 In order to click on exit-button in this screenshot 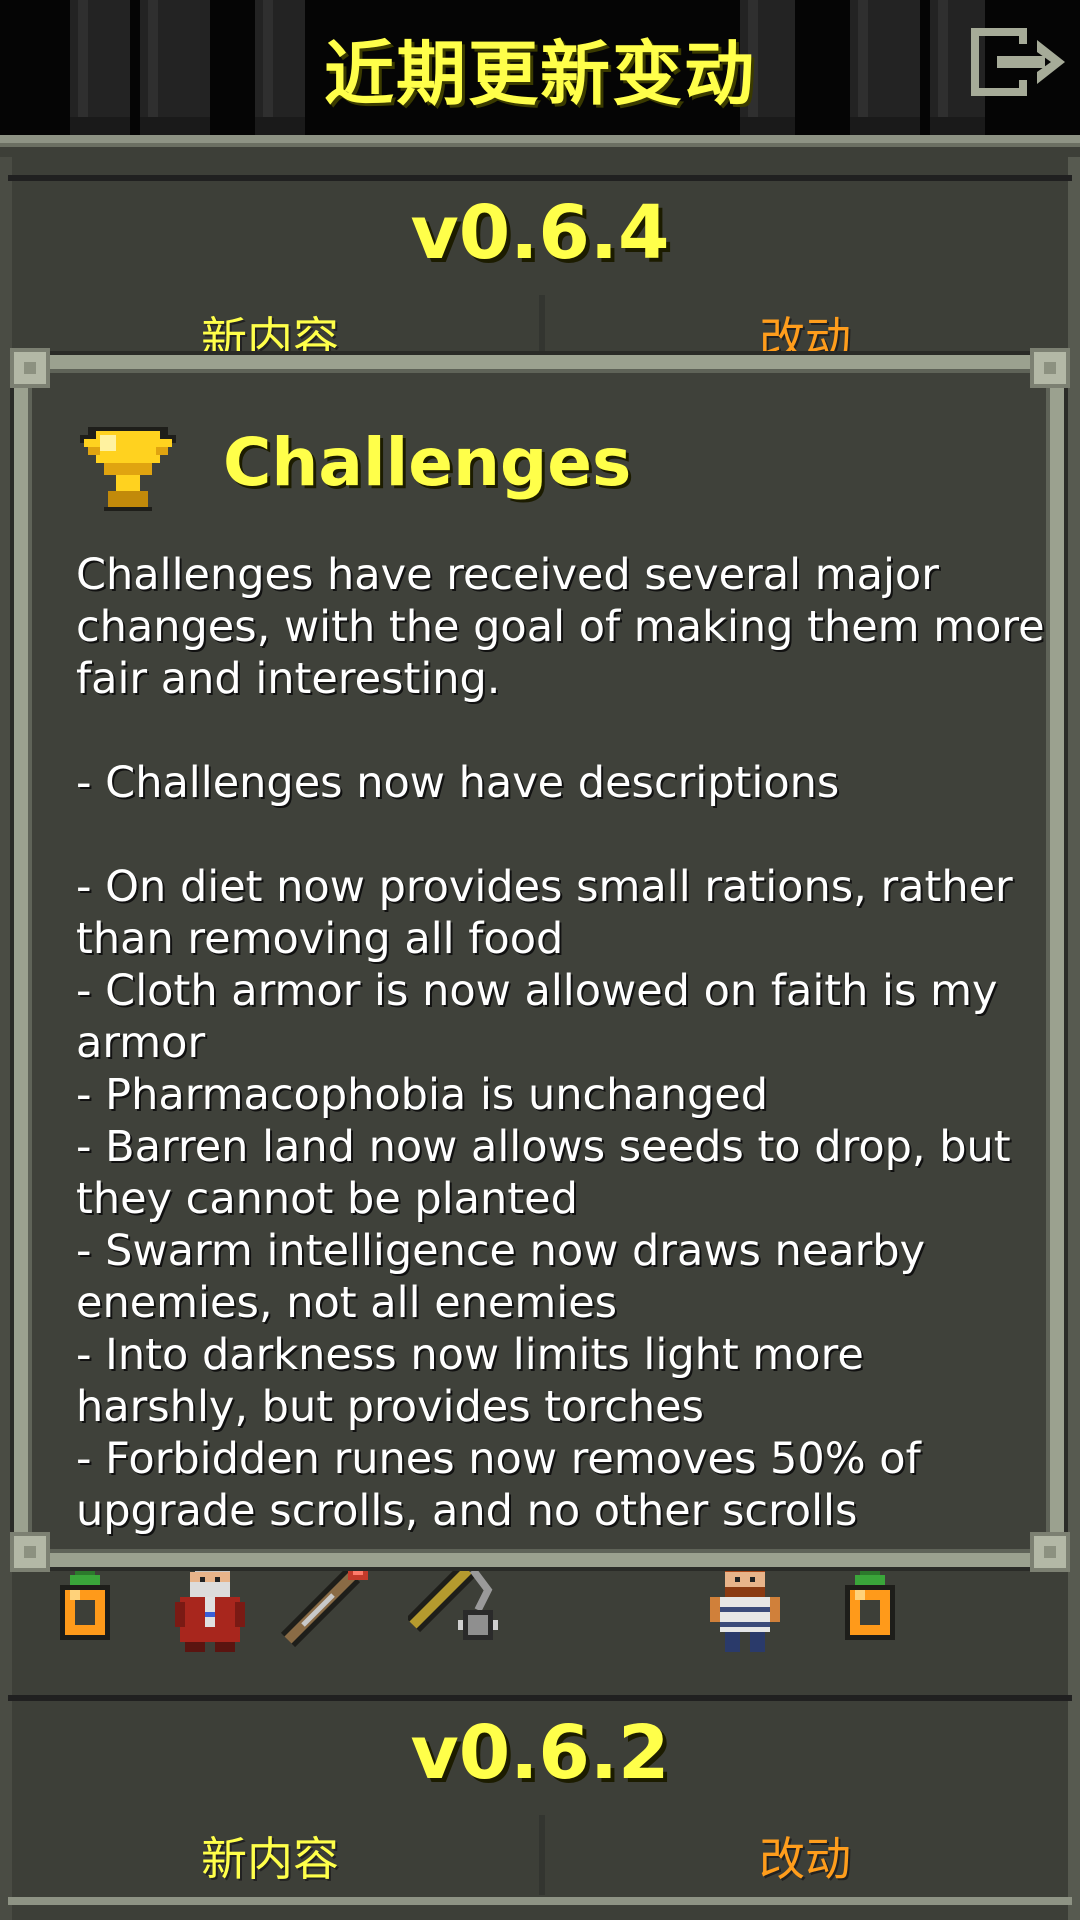, I will do `click(1017, 62)`.